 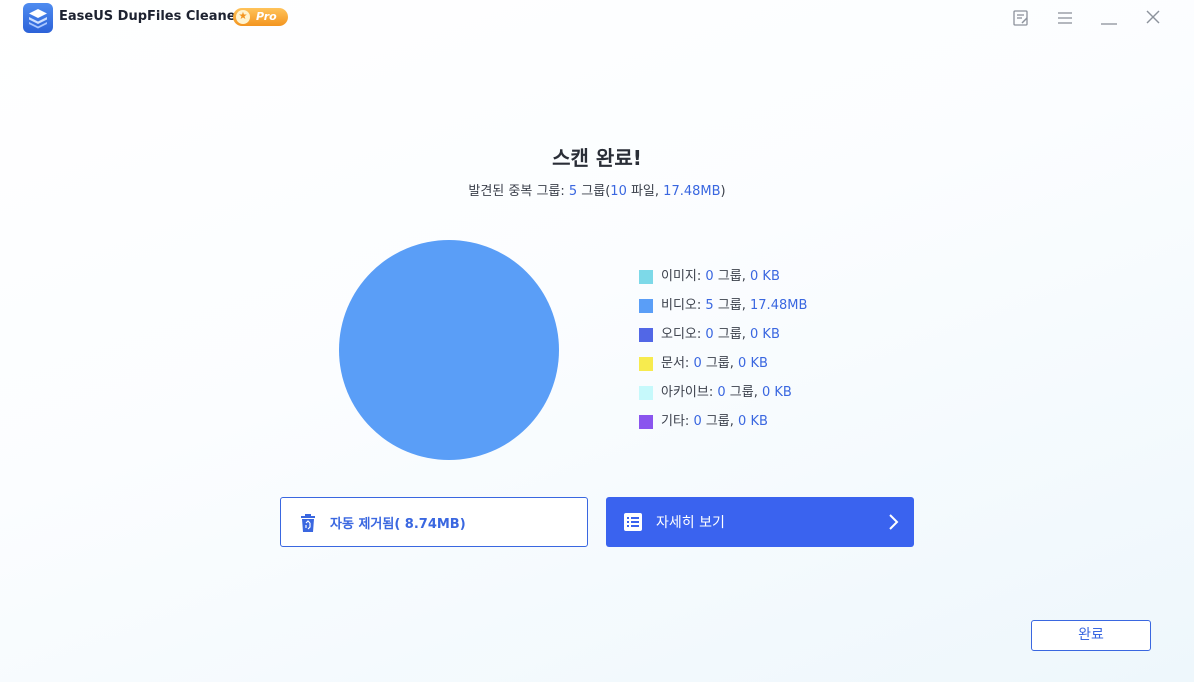 I want to click on app-title: EaseUS DupFiles Cleaner, so click(x=150, y=16).